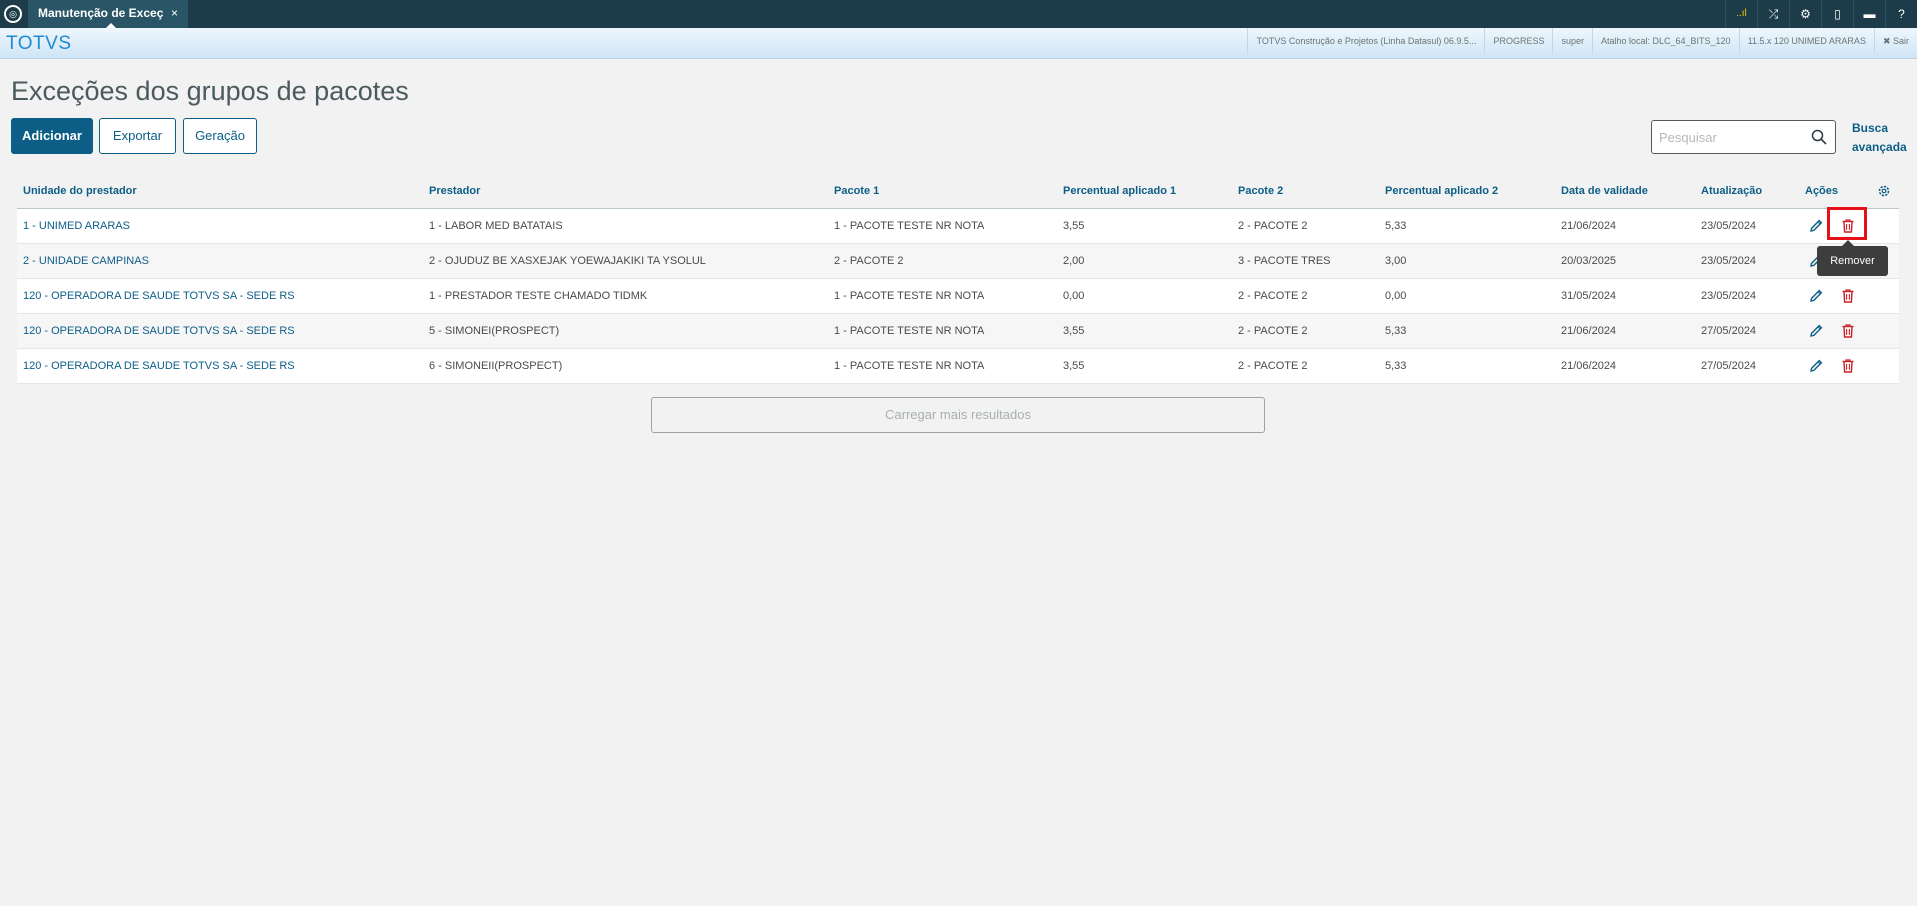 The height and width of the screenshot is (906, 1917). I want to click on signal-icon: ..ıl, so click(1741, 14).